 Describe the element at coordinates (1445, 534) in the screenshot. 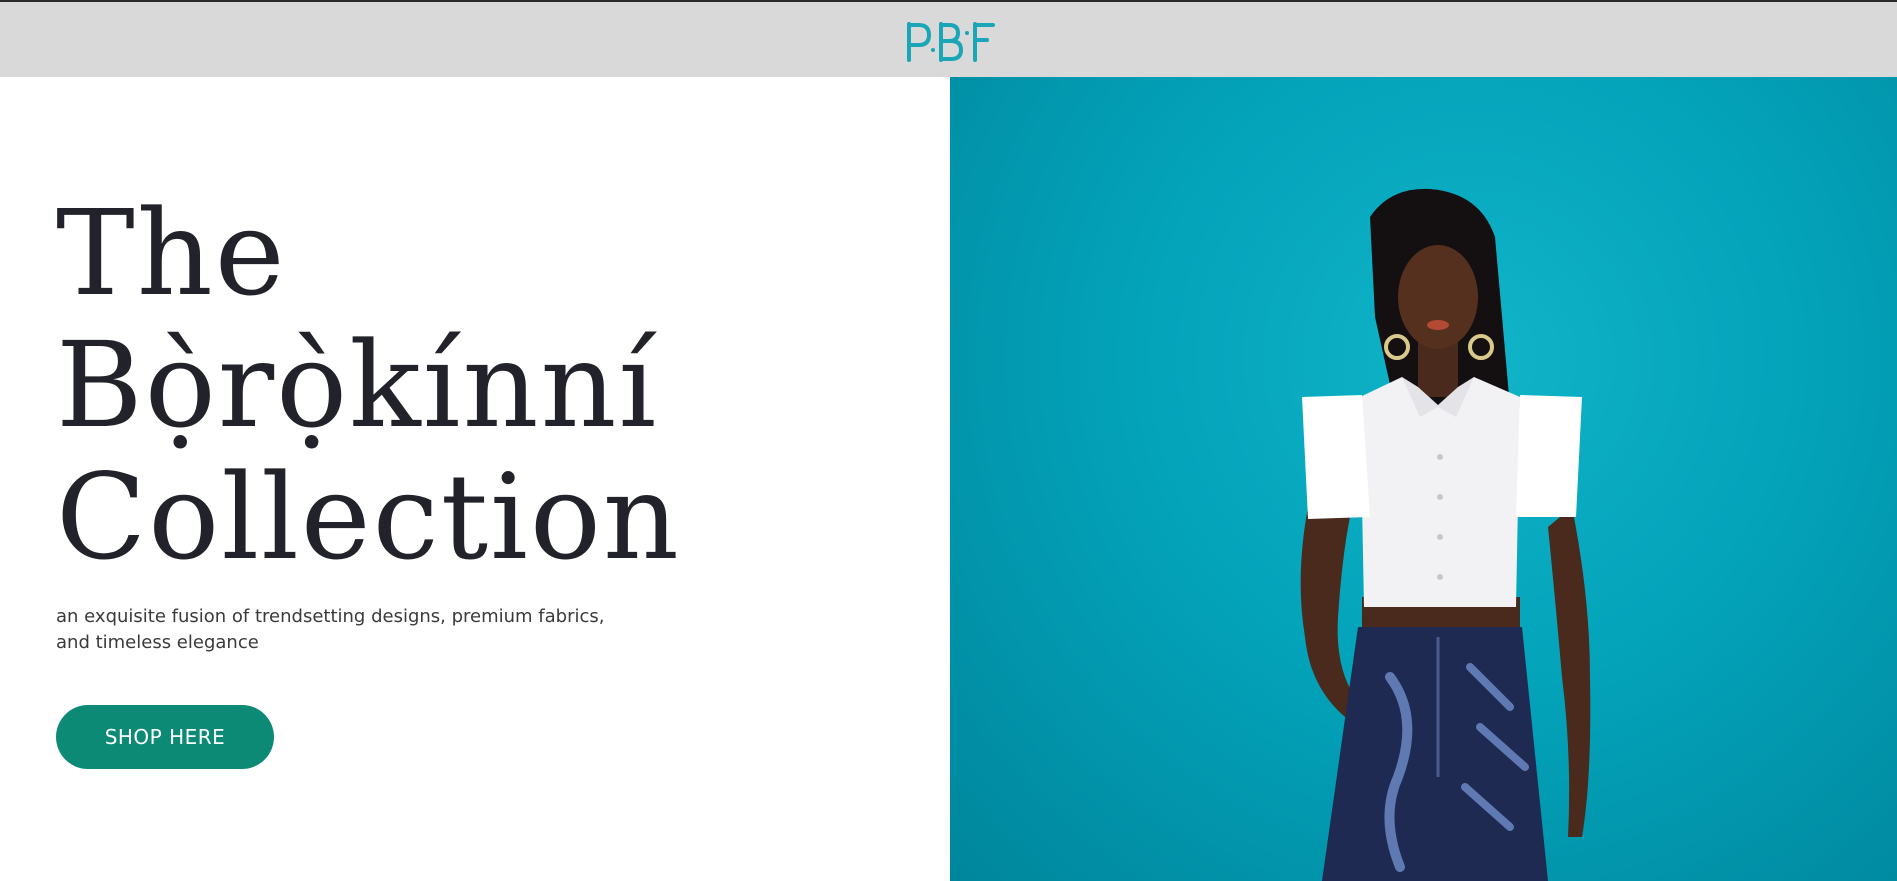

I see `model-photo` at that location.